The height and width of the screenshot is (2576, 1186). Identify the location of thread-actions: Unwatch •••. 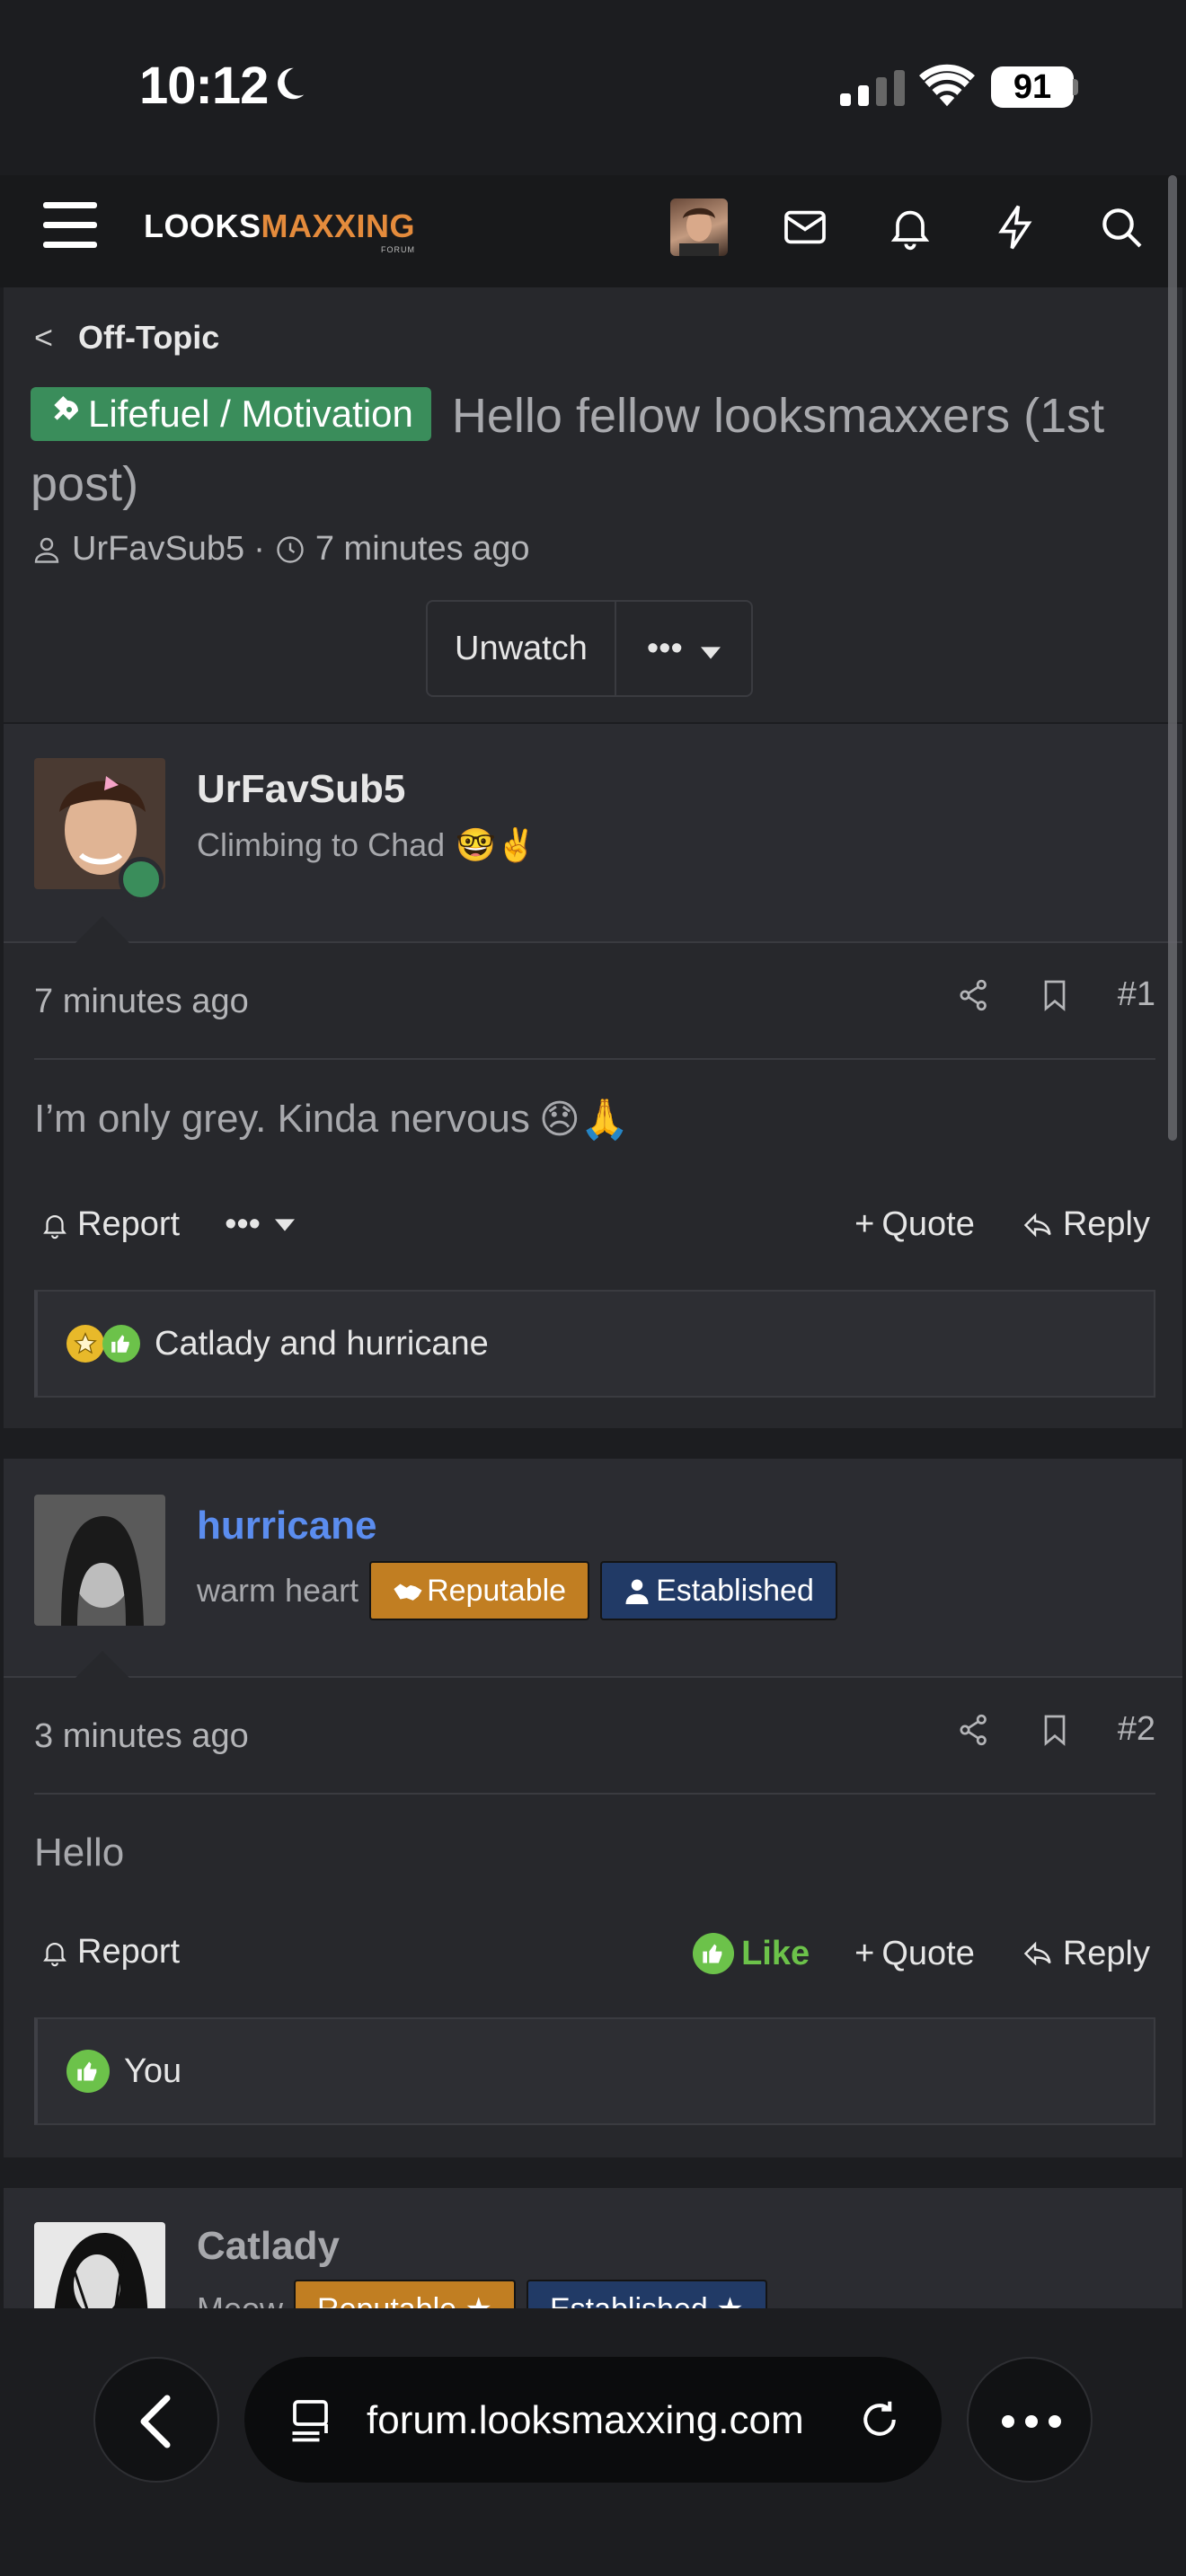
(590, 648).